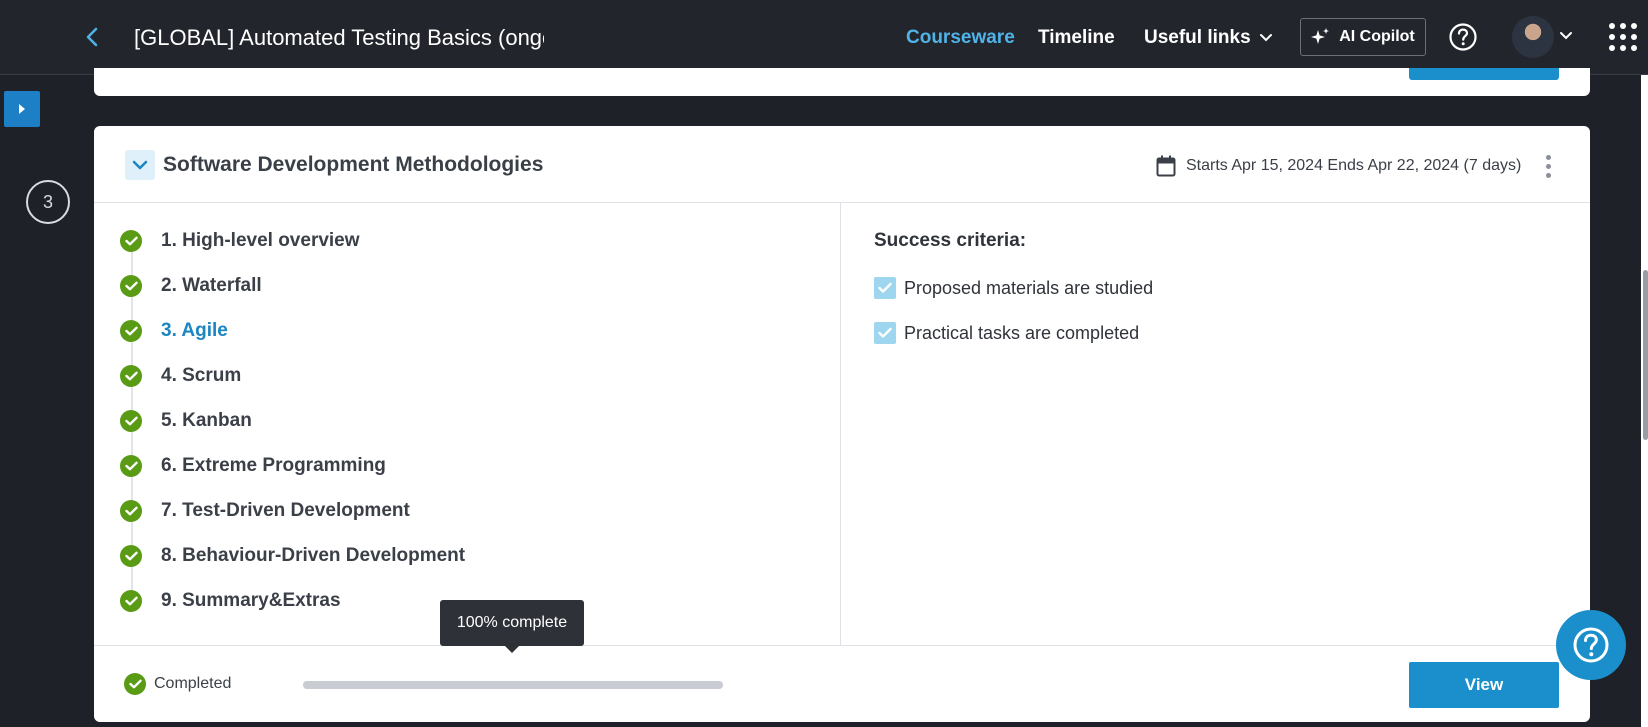  I want to click on progress-bar, so click(513, 685).